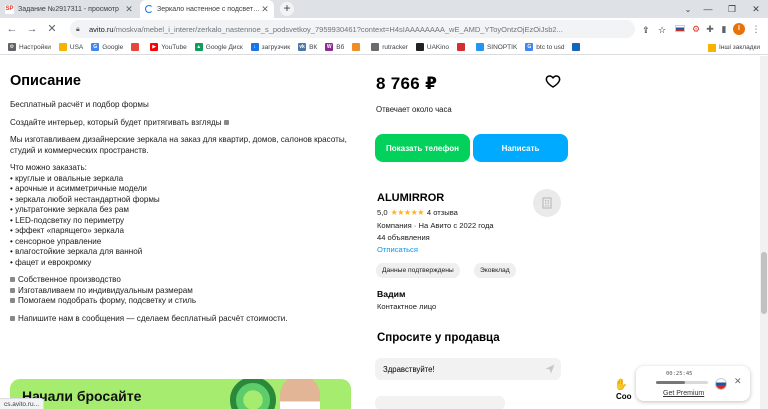 This screenshot has width=768, height=409. I want to click on close-window-icon: ✕, so click(756, 9).